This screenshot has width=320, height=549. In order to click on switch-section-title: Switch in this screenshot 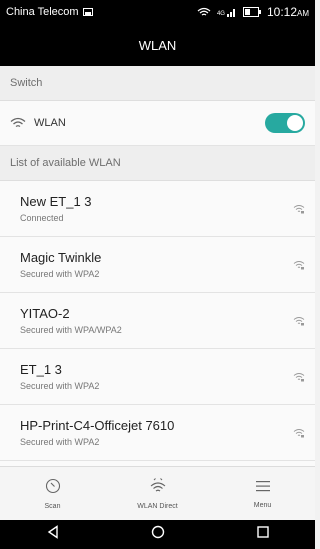, I will do `click(26, 83)`.